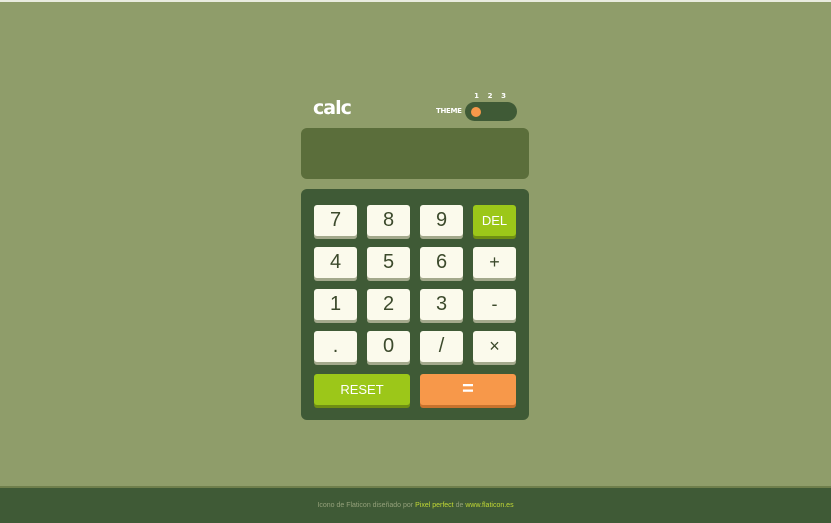  Describe the element at coordinates (365, 505) in the screenshot. I see `footer-credit-text: Icono de Flaticon diseñado por` at that location.